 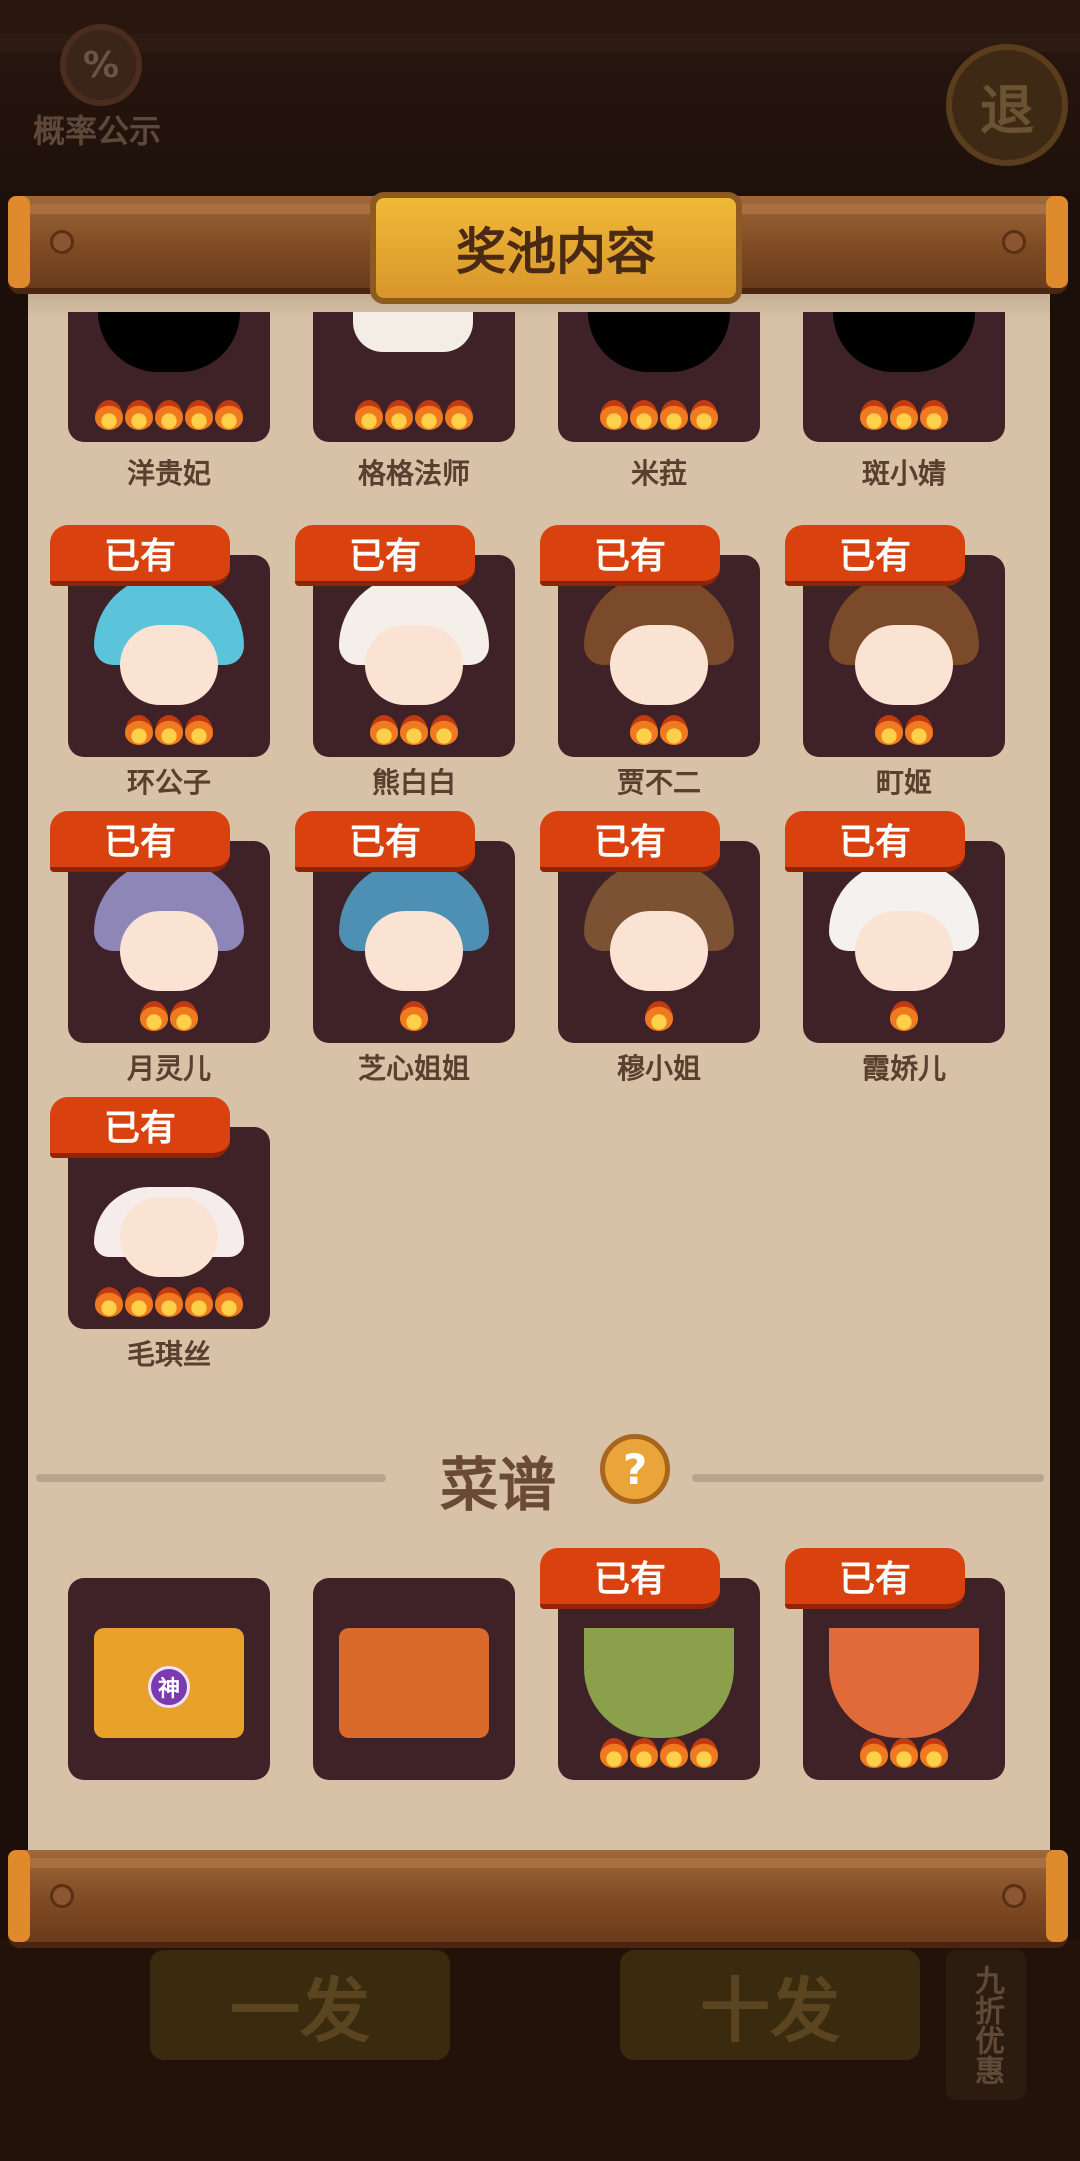 What do you see at coordinates (658, 782) in the screenshot?
I see `character-name: 贾不二` at bounding box center [658, 782].